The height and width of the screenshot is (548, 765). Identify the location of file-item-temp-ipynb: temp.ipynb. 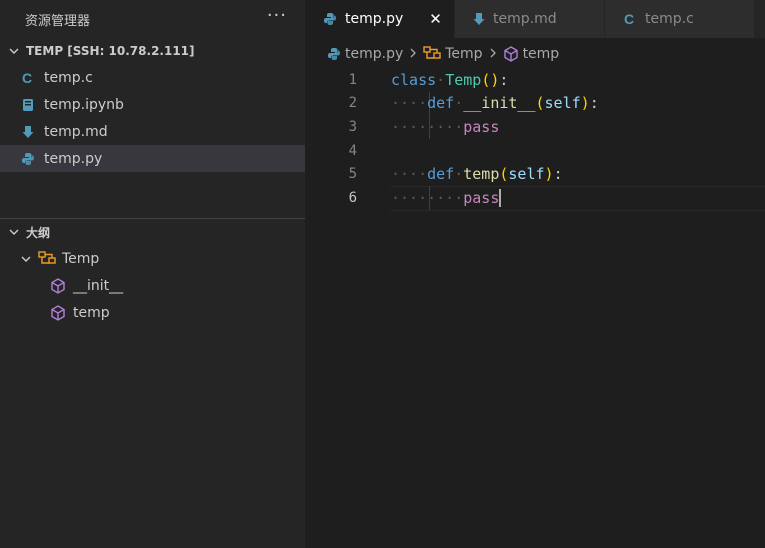
(152, 104).